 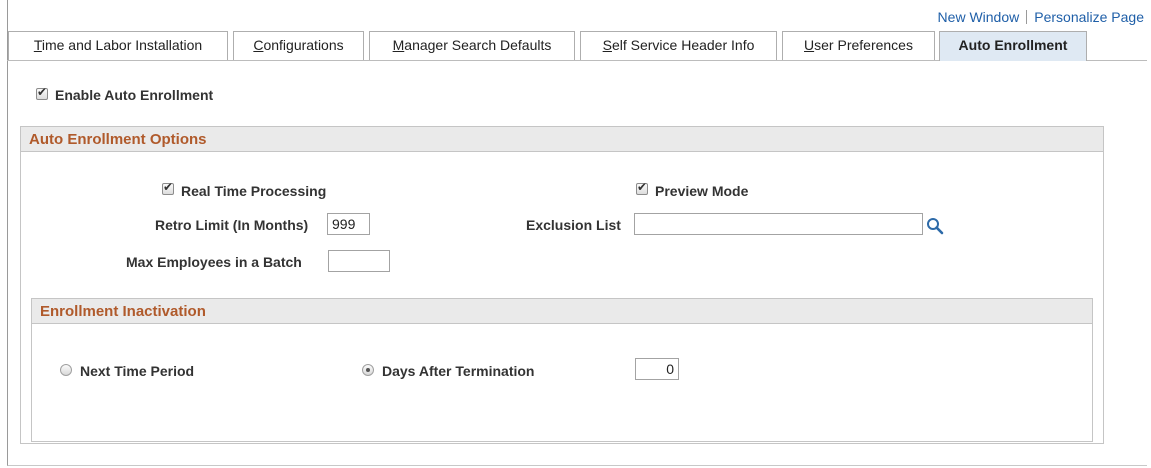 What do you see at coordinates (478, 45) in the screenshot?
I see `tab-label: anager Search Defaults` at bounding box center [478, 45].